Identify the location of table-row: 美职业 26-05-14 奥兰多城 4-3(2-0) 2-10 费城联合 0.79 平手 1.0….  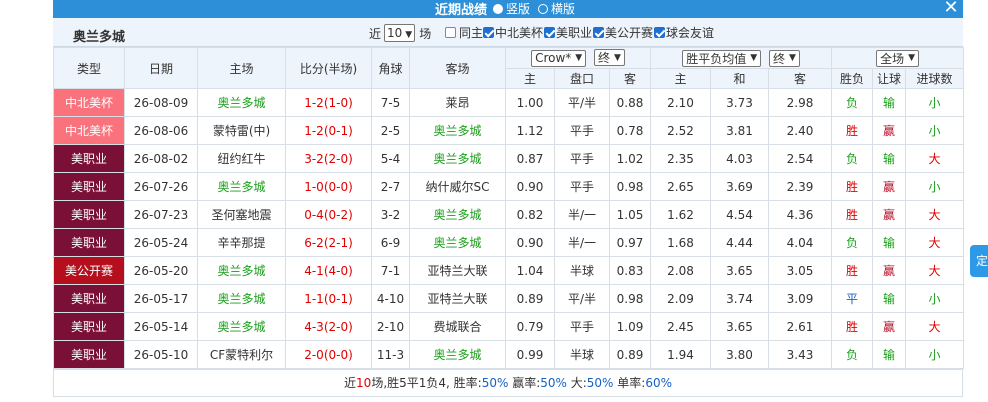
(509, 326).